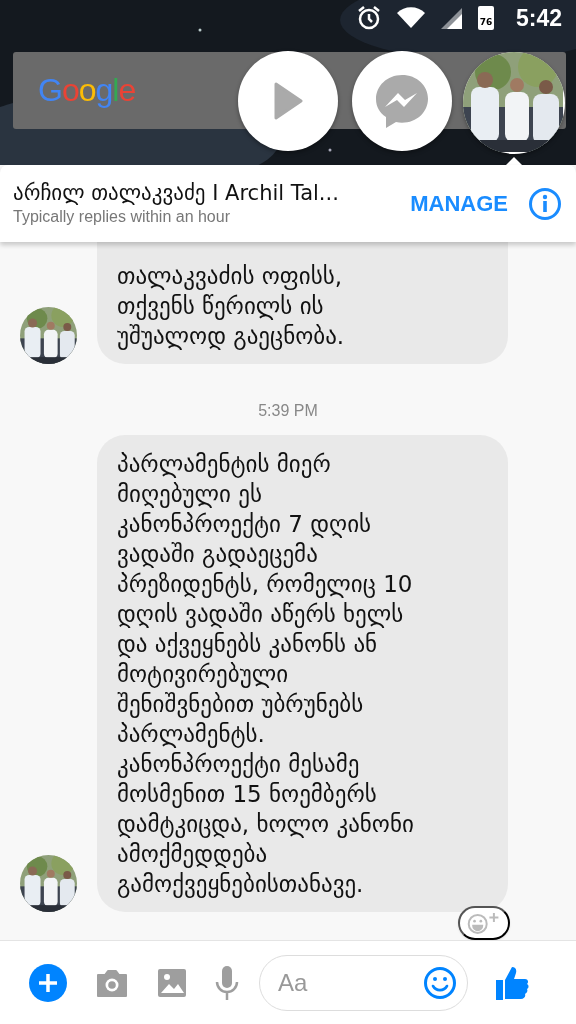 The height and width of the screenshot is (1024, 576). What do you see at coordinates (122, 217) in the screenshot?
I see `response-time: Typically replies within an hour` at bounding box center [122, 217].